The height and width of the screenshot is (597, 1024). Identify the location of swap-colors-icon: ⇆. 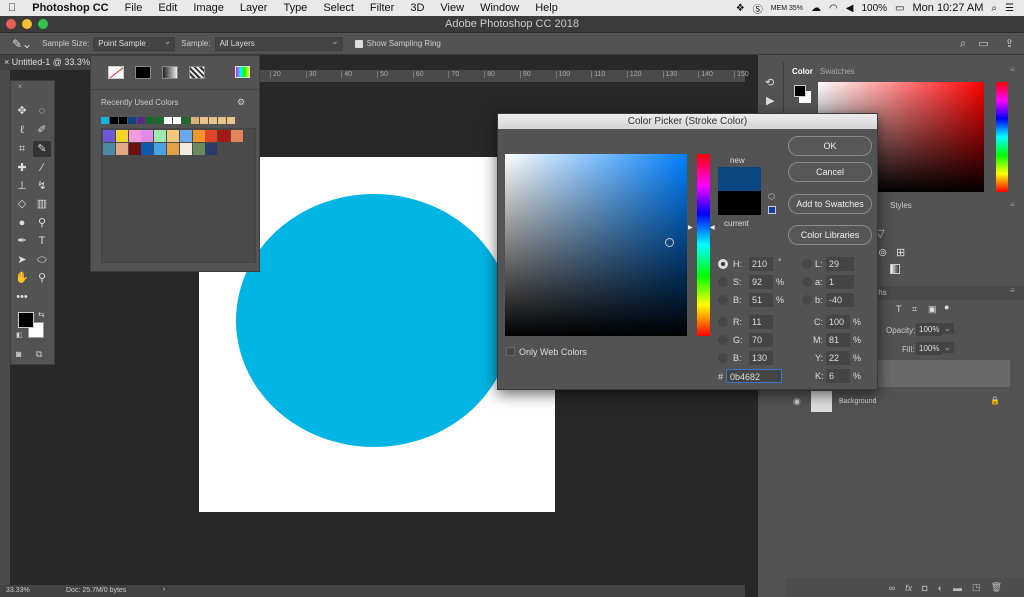
(41, 314).